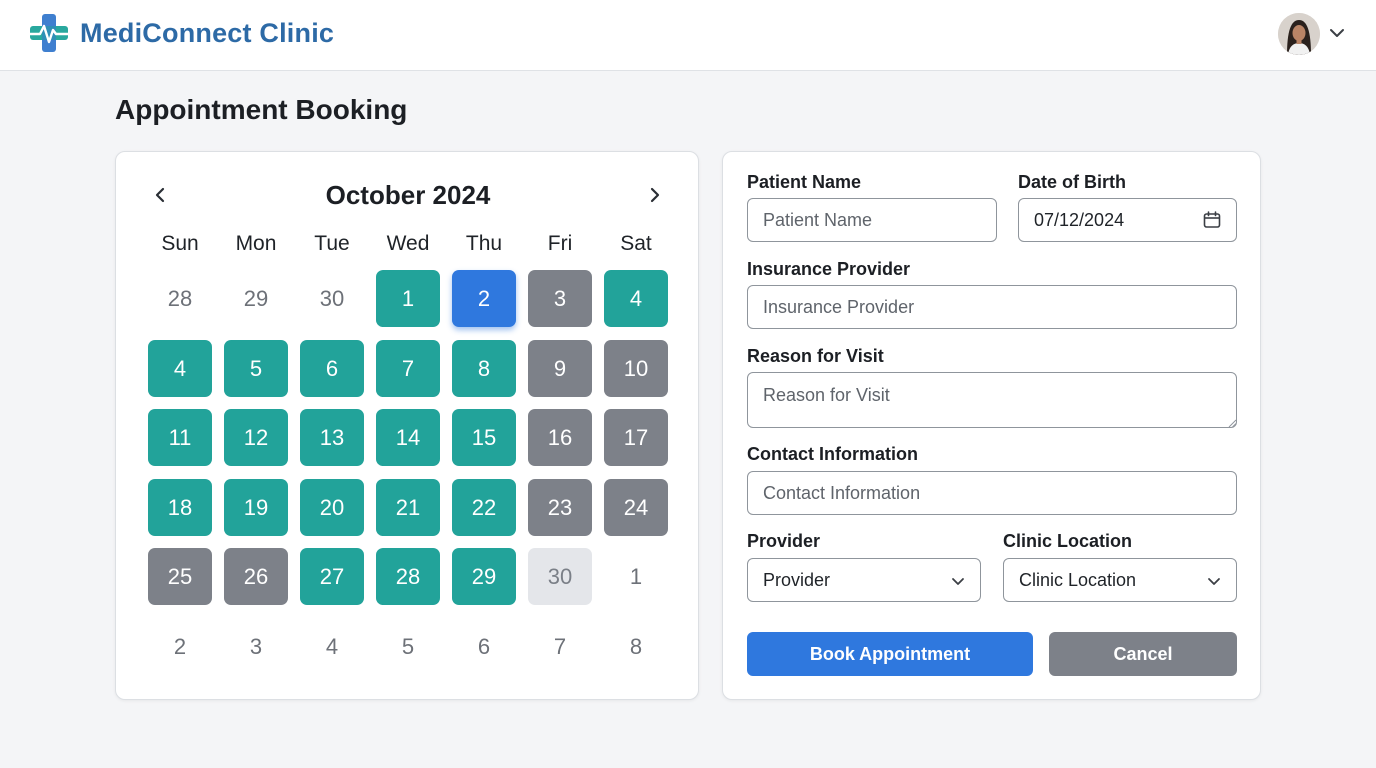 Image resolution: width=1376 pixels, height=768 pixels. I want to click on day-cell-available: 14, so click(408, 437).